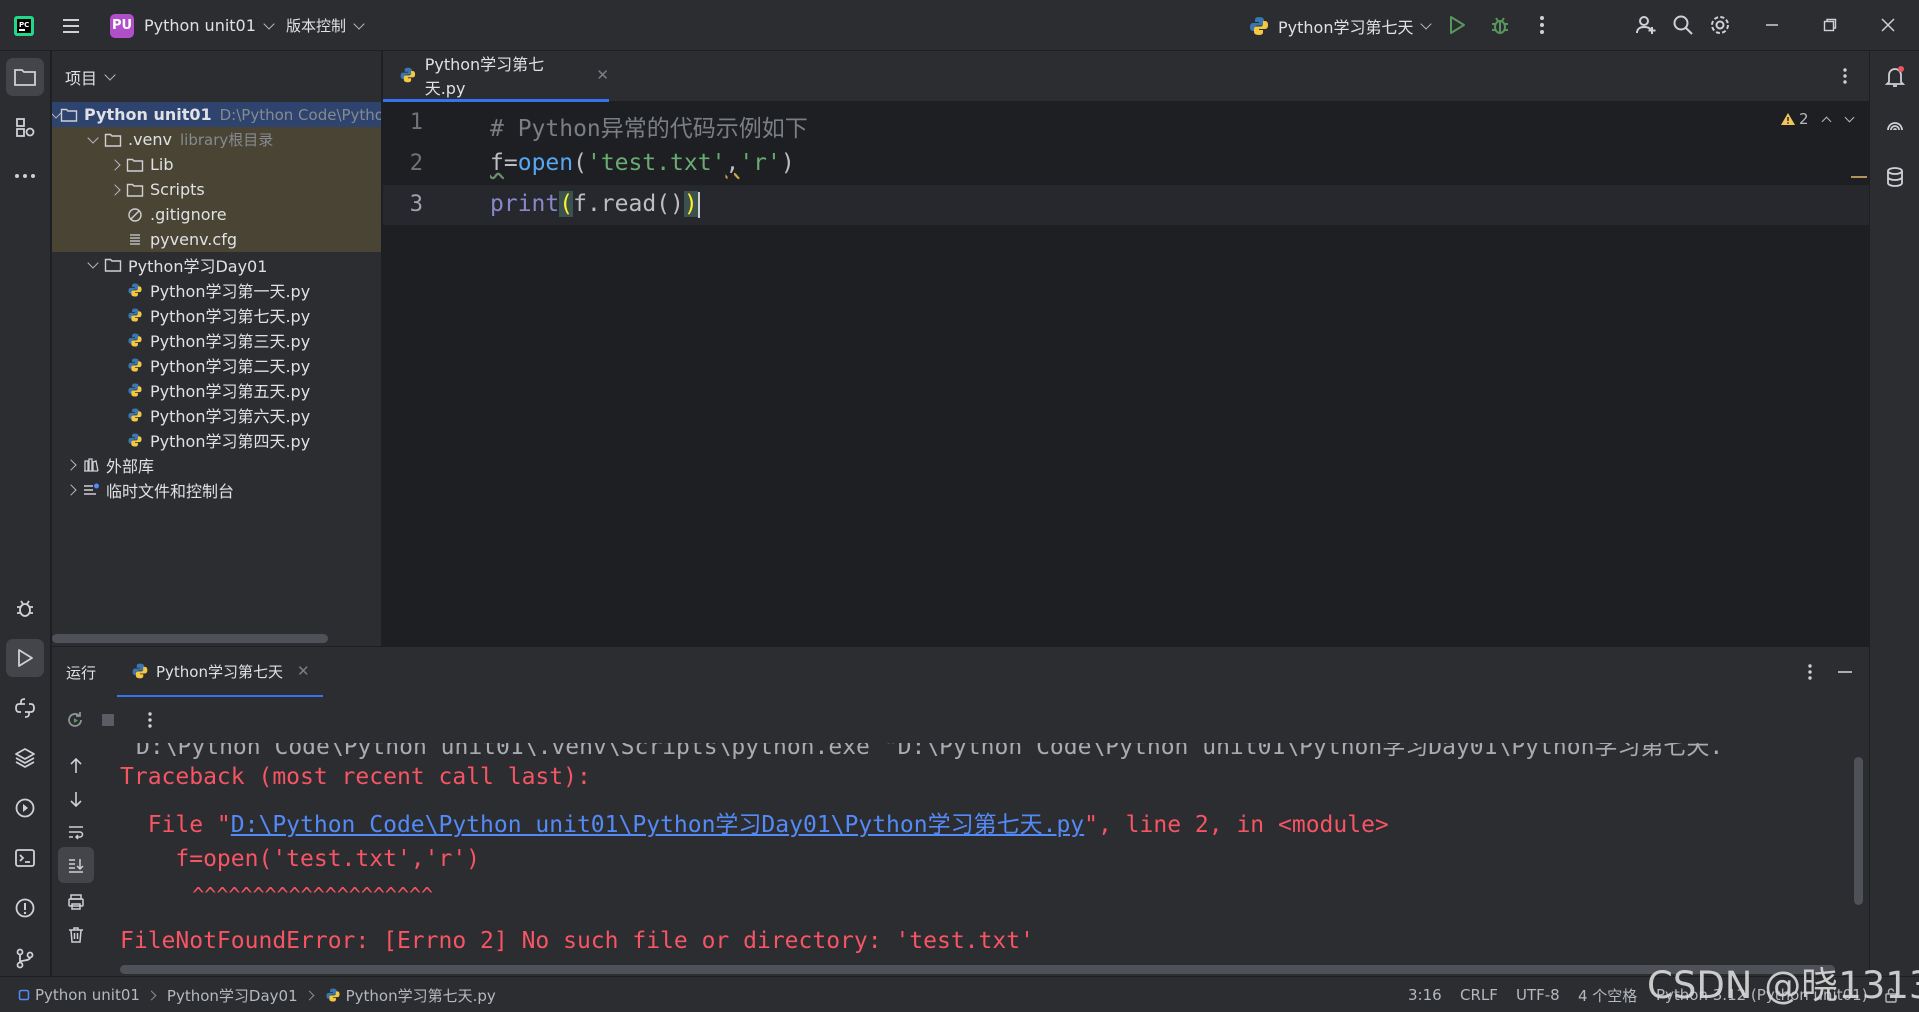 The height and width of the screenshot is (1012, 1919). I want to click on python-console-icon, so click(25, 708).